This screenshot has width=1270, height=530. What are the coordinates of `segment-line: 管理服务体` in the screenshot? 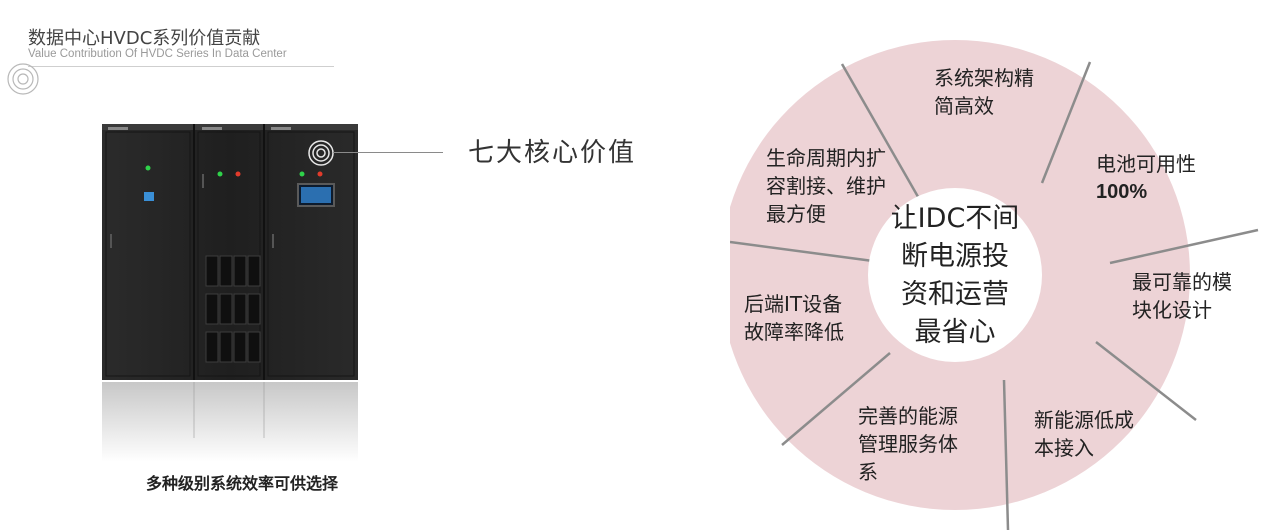 It's located at (908, 444).